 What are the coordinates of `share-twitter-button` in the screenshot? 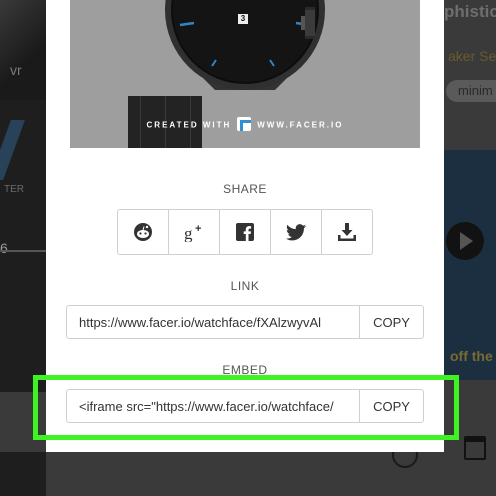 It's located at (296, 232).